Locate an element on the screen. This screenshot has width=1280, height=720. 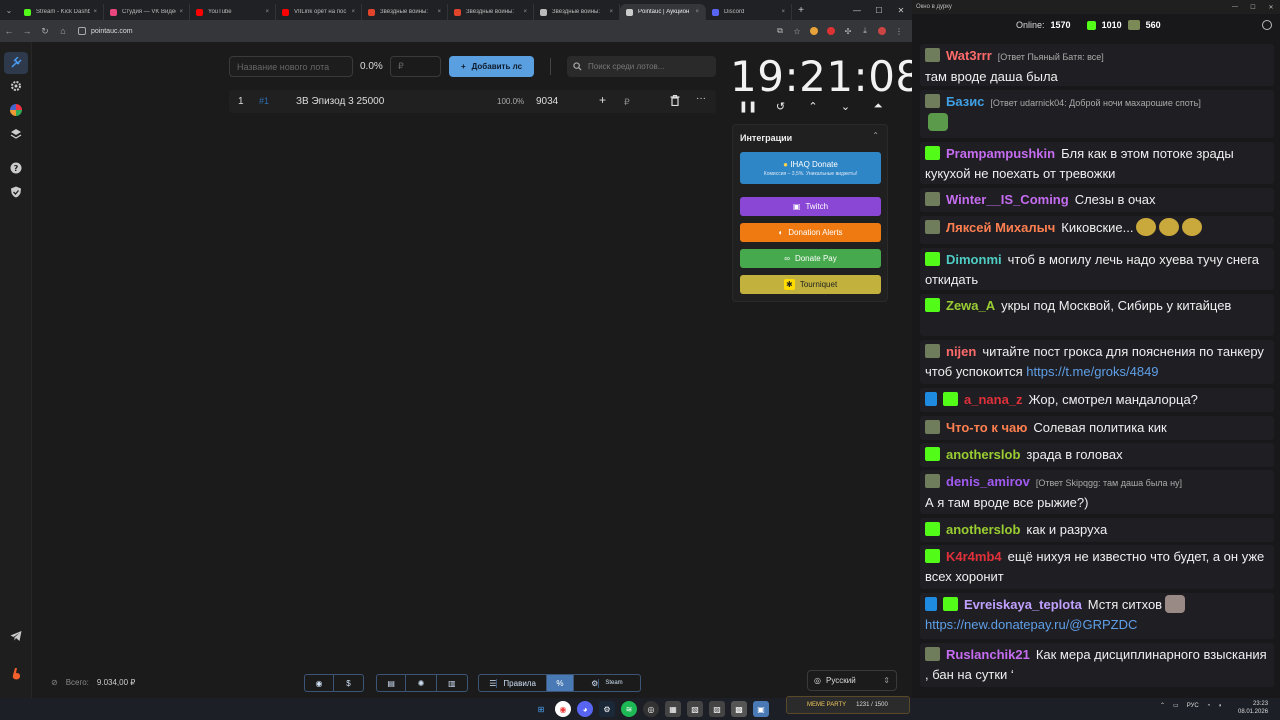
network-icon: ▭ is located at coordinates (1176, 705).